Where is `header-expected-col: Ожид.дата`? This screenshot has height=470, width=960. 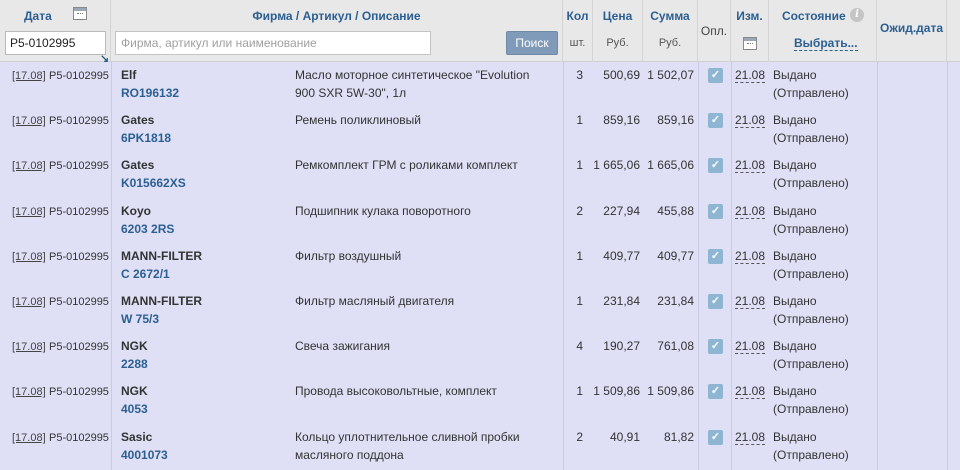 header-expected-col: Ожид.дата is located at coordinates (912, 31).